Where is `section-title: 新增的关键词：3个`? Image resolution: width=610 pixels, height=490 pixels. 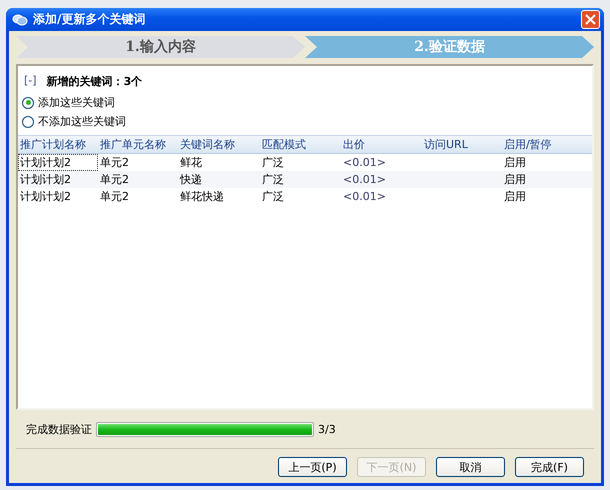
section-title: 新增的关键词：3个 is located at coordinates (94, 81).